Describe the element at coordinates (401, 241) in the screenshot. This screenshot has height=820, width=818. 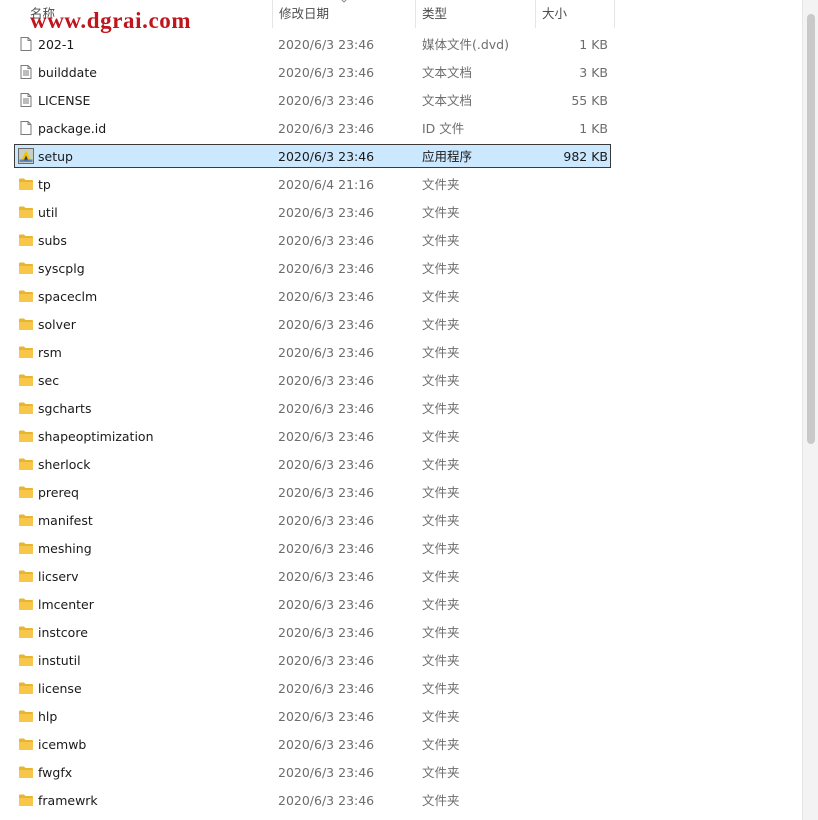
I see `file-row: subs 2020/6/3 23:46 文件夹` at that location.